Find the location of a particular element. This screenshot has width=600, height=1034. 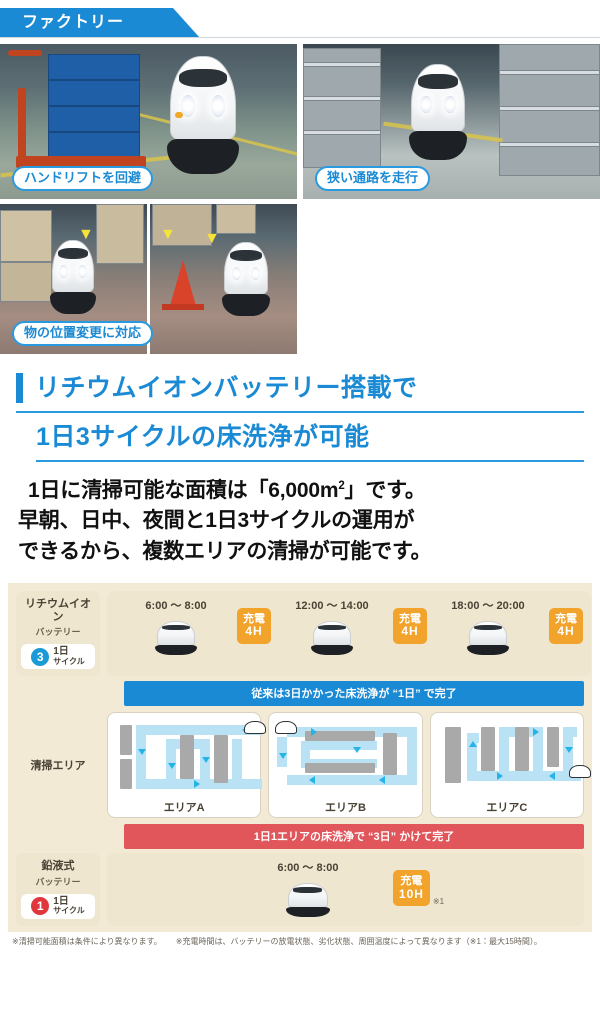

photo-narrow-aisle-driving: 狭い通路を走行 is located at coordinates (451, 121).